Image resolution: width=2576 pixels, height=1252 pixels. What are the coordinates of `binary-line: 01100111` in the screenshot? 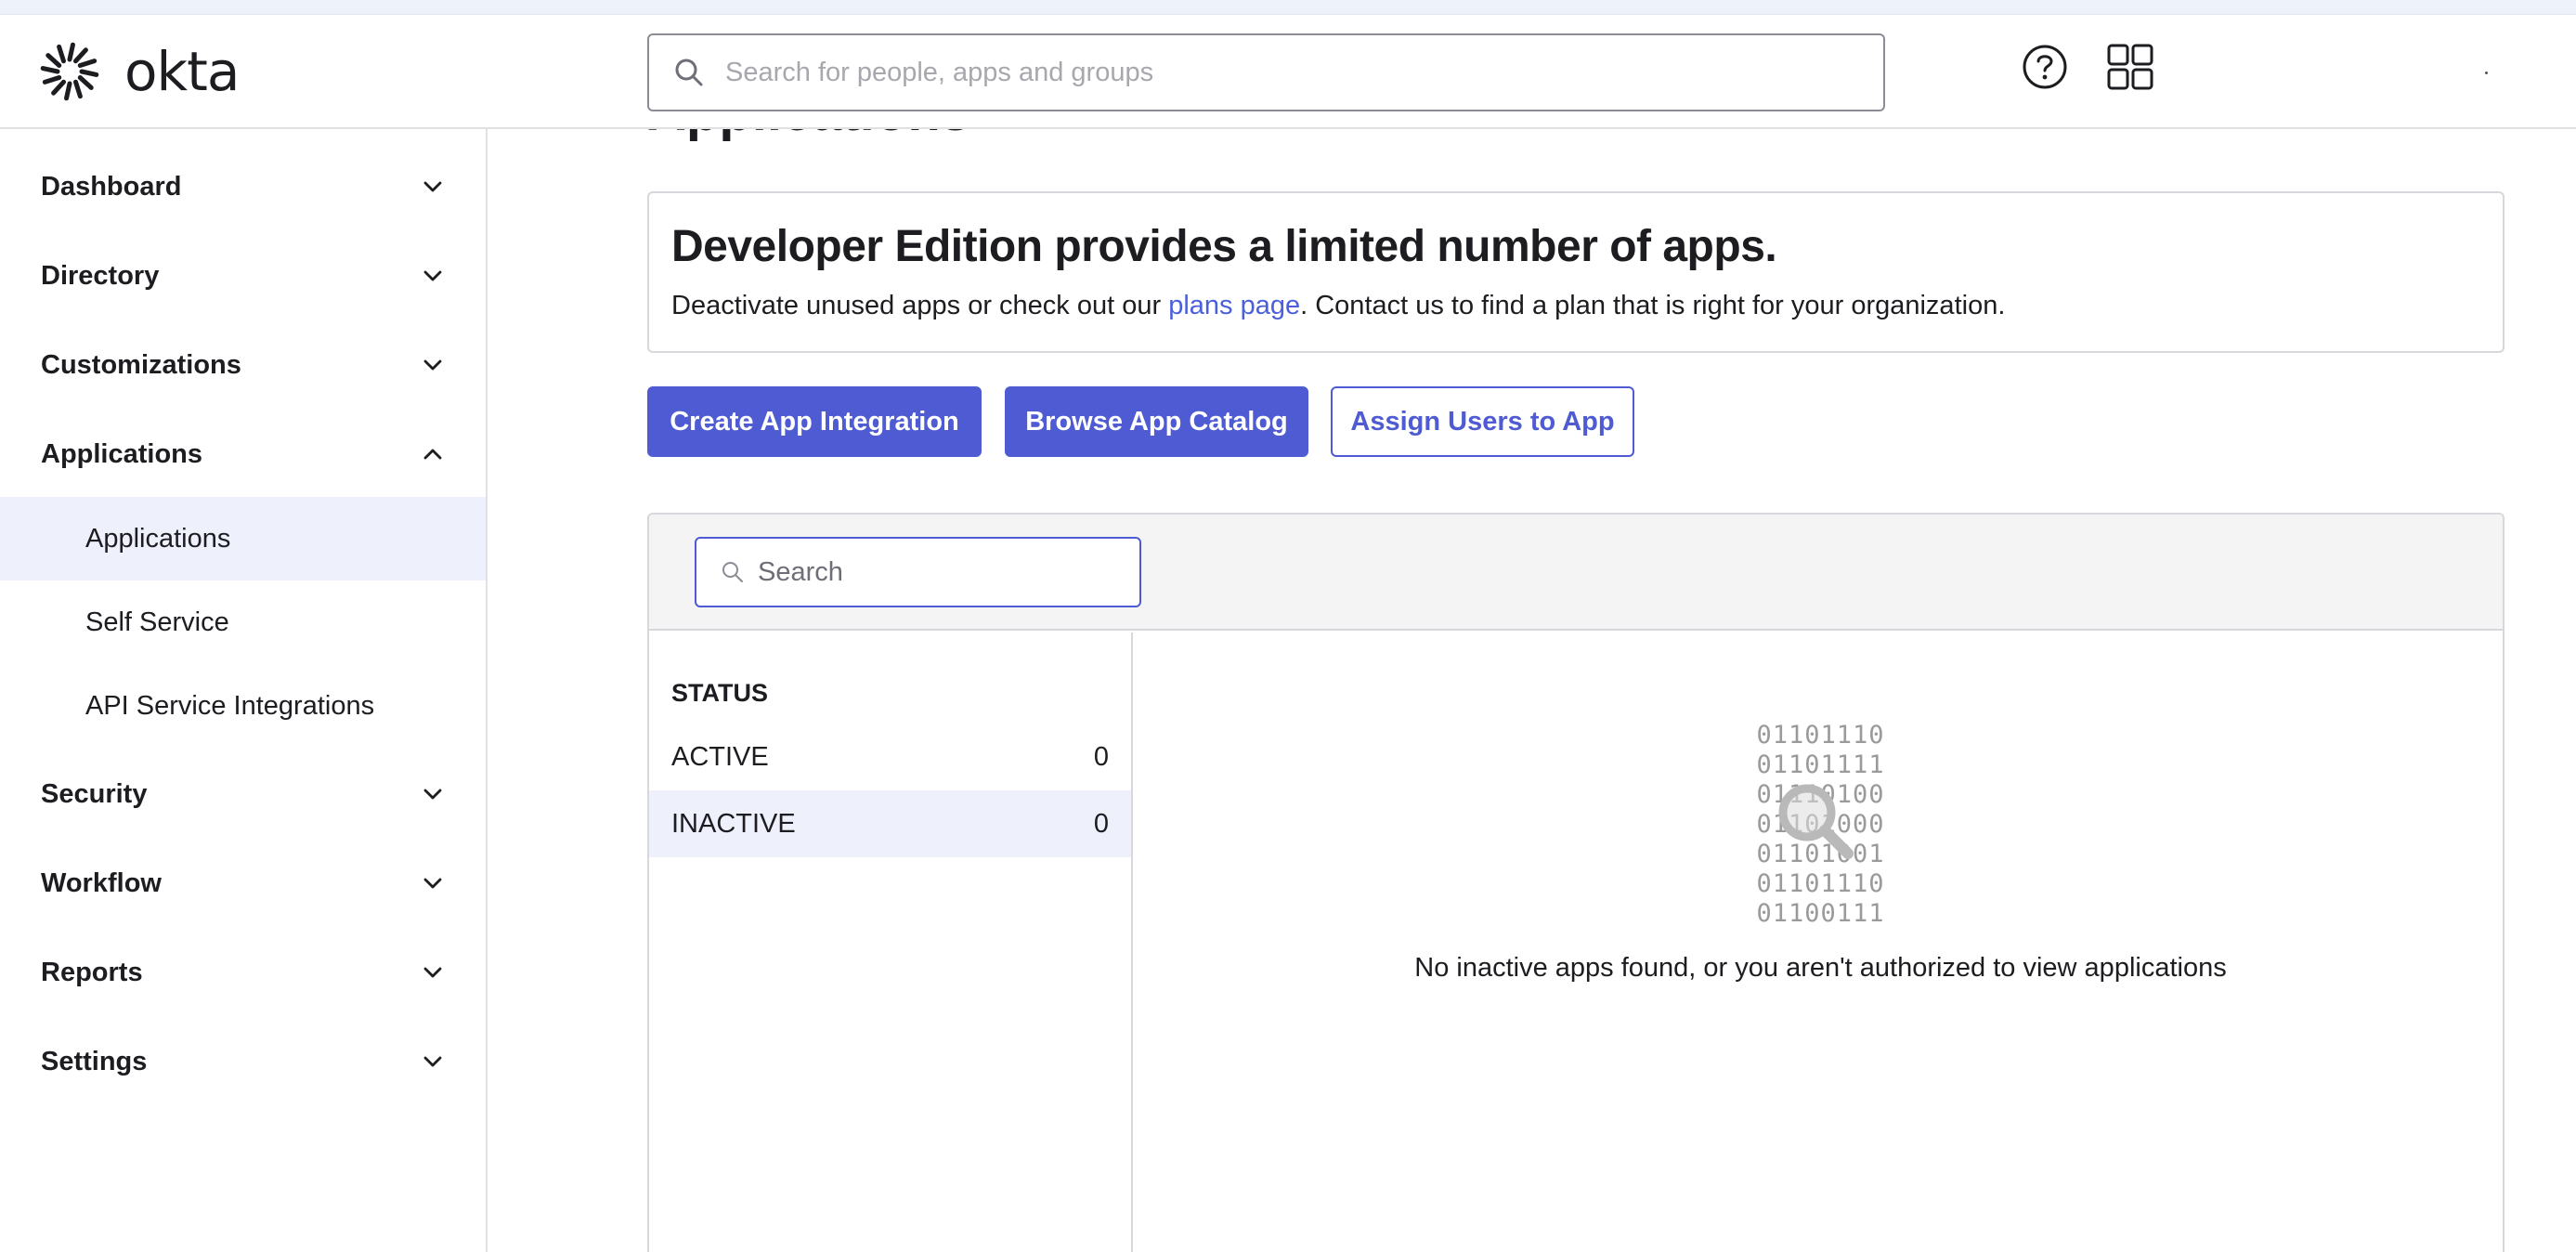 It's located at (1820, 914).